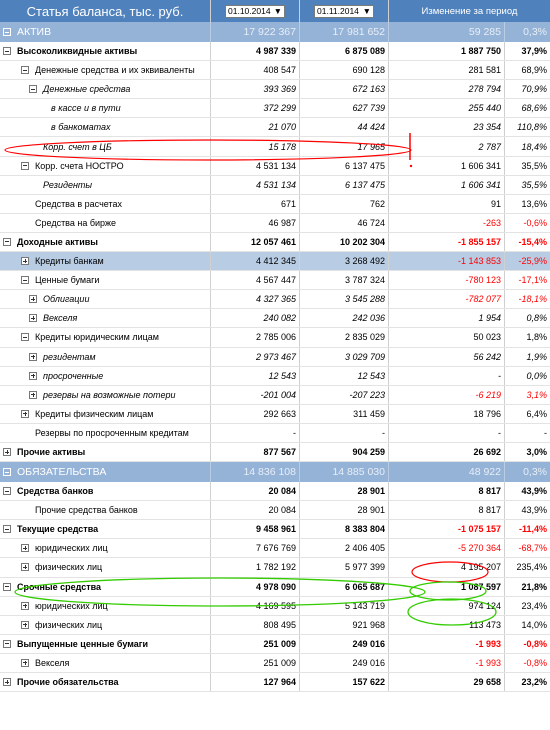 This screenshot has height=730, width=550. What do you see at coordinates (446, 222) in the screenshot?
I see `change-value: -263` at bounding box center [446, 222].